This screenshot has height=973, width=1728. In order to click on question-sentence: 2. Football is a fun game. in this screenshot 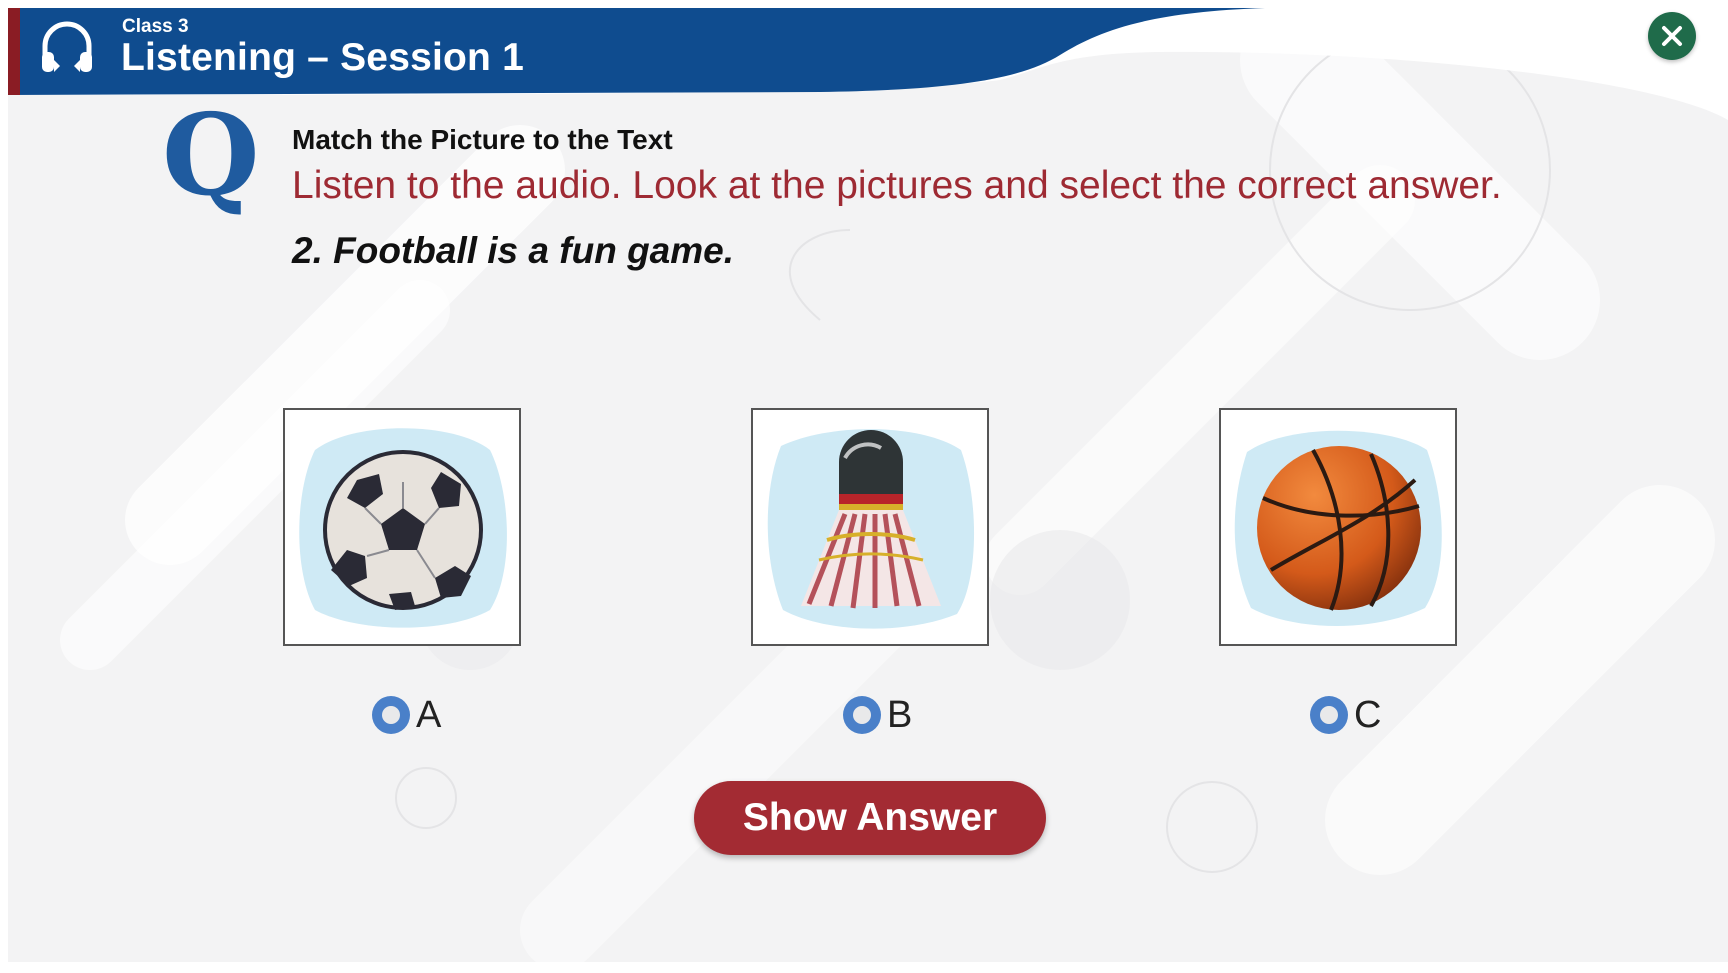, I will do `click(513, 250)`.